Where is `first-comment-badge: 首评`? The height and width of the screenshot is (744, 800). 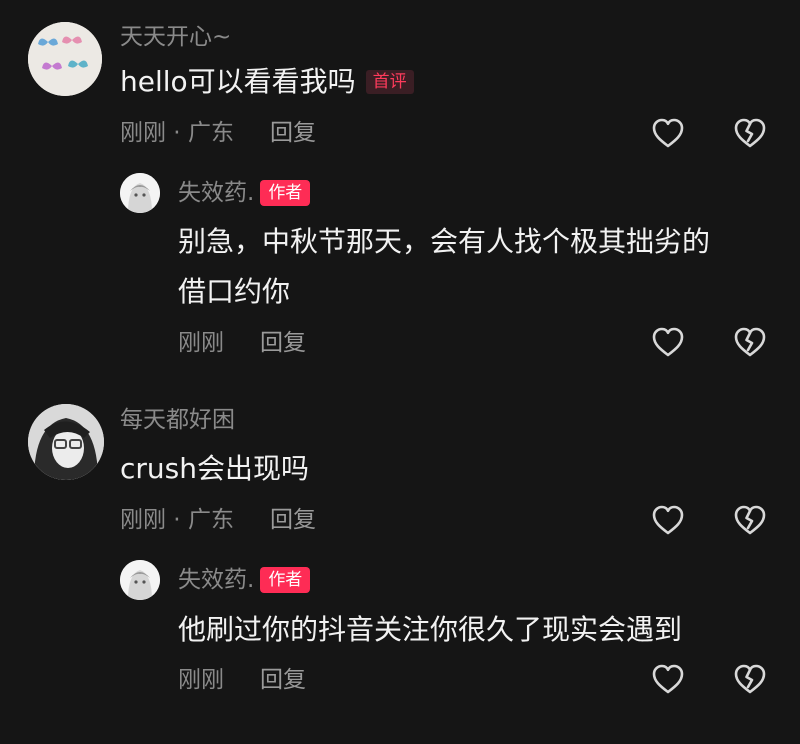
first-comment-badge: 首评 is located at coordinates (389, 82).